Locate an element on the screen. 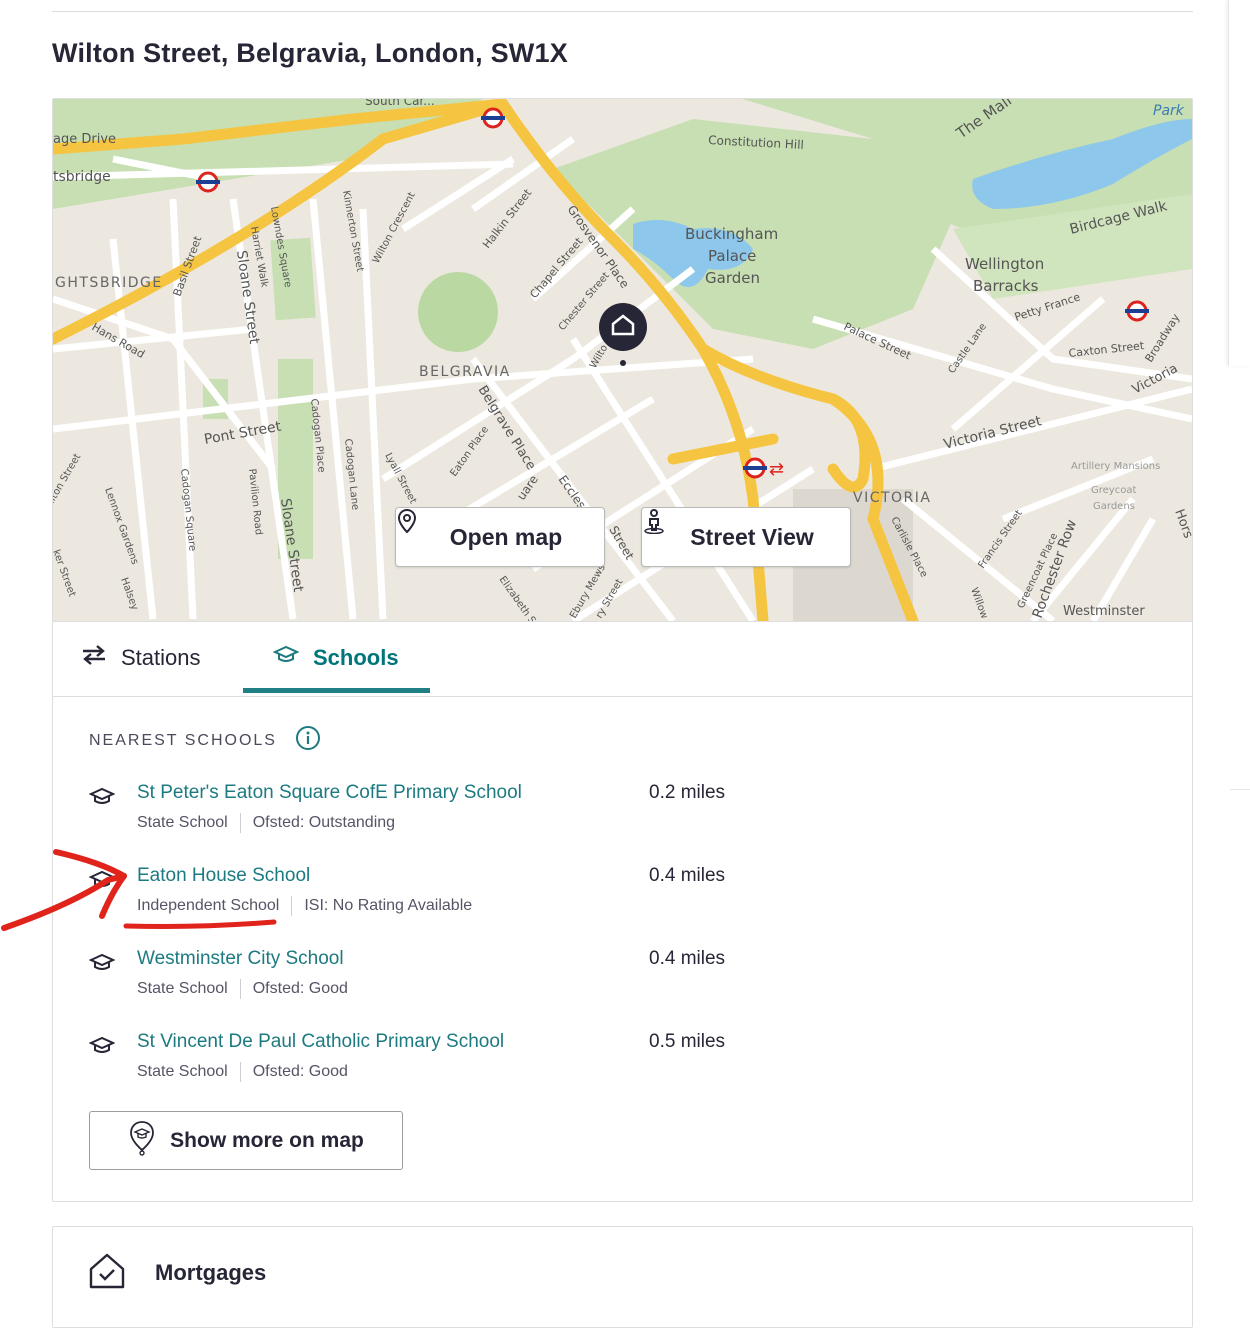 This screenshot has width=1250, height=1328. map-label: Petty France is located at coordinates (1047, 307).